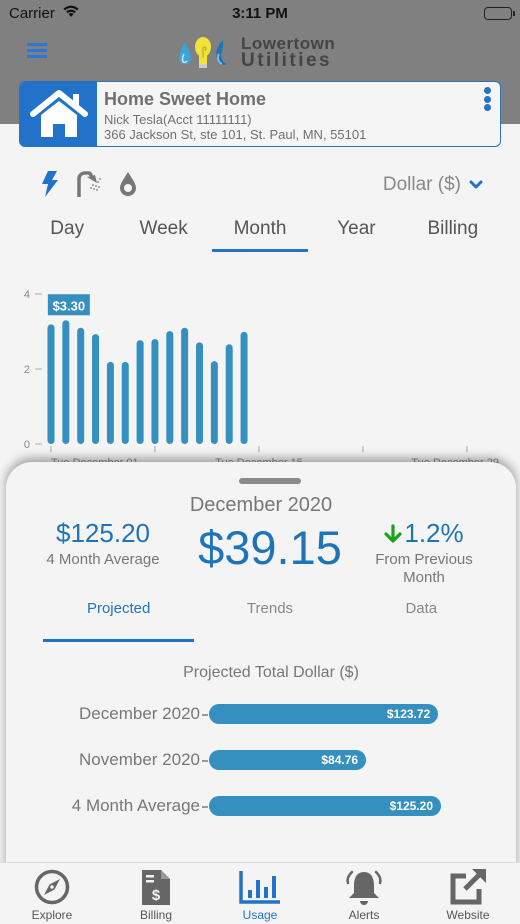 This screenshot has height=924, width=520. I want to click on bill-icon: $, so click(156, 887).